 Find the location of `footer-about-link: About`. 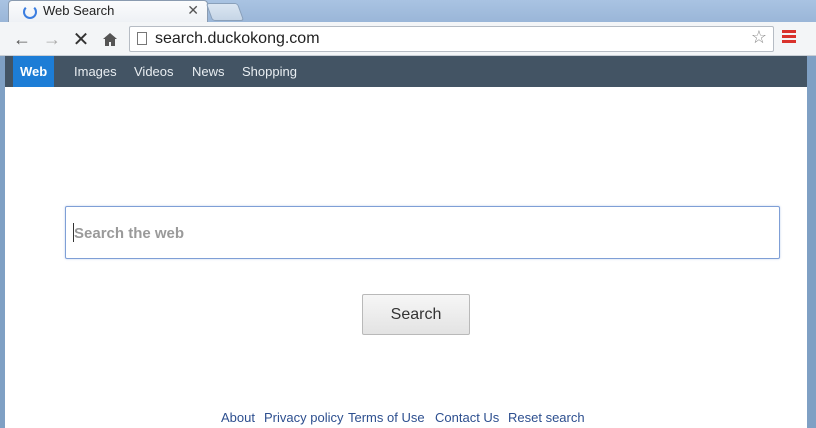

footer-about-link: About is located at coordinates (238, 417).